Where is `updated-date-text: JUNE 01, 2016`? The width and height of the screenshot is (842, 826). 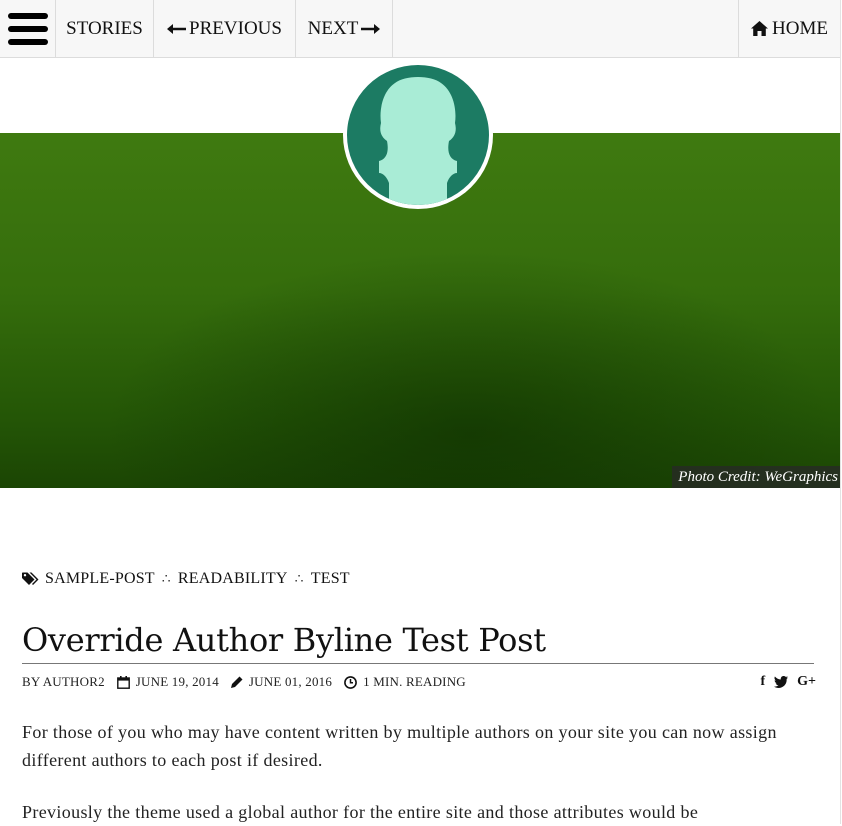 updated-date-text: JUNE 01, 2016 is located at coordinates (290, 681).